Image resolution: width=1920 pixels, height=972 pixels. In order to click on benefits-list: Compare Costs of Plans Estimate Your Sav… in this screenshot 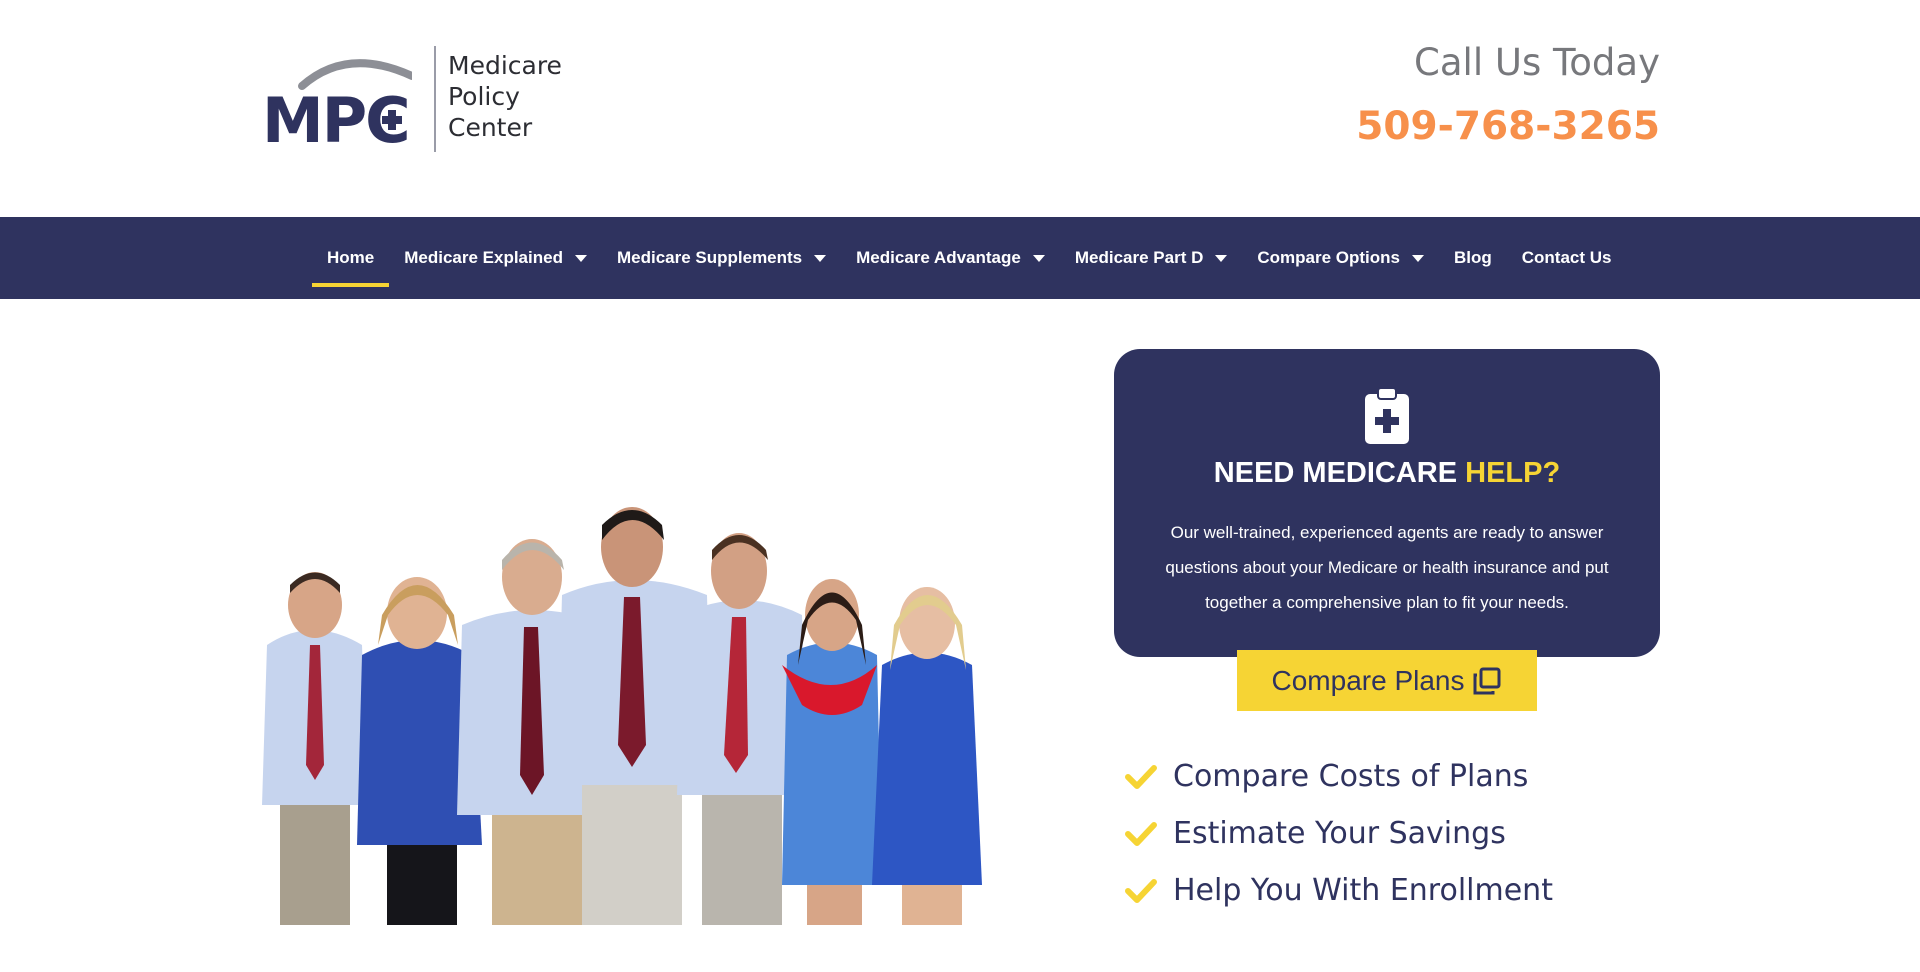, I will do `click(1339, 833)`.